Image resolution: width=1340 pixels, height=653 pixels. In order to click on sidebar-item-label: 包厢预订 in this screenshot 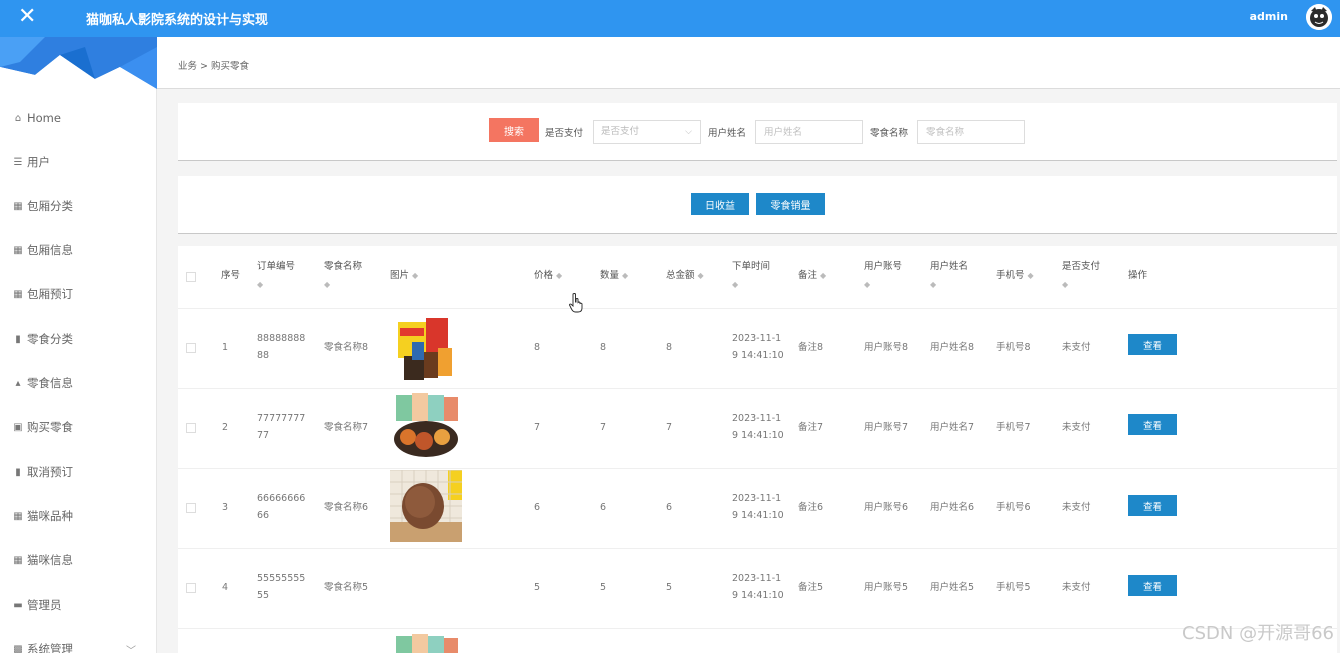, I will do `click(50, 294)`.